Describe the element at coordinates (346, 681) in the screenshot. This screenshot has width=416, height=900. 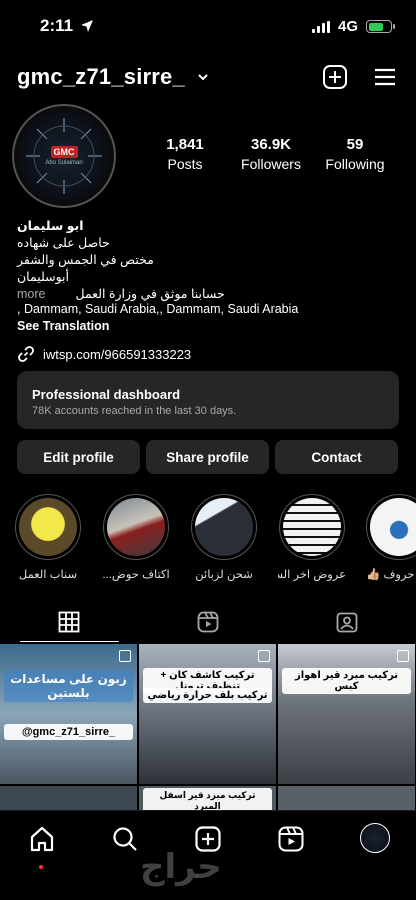
I see `post-caption: تركيب مبرد قير اهواز كبس` at that location.